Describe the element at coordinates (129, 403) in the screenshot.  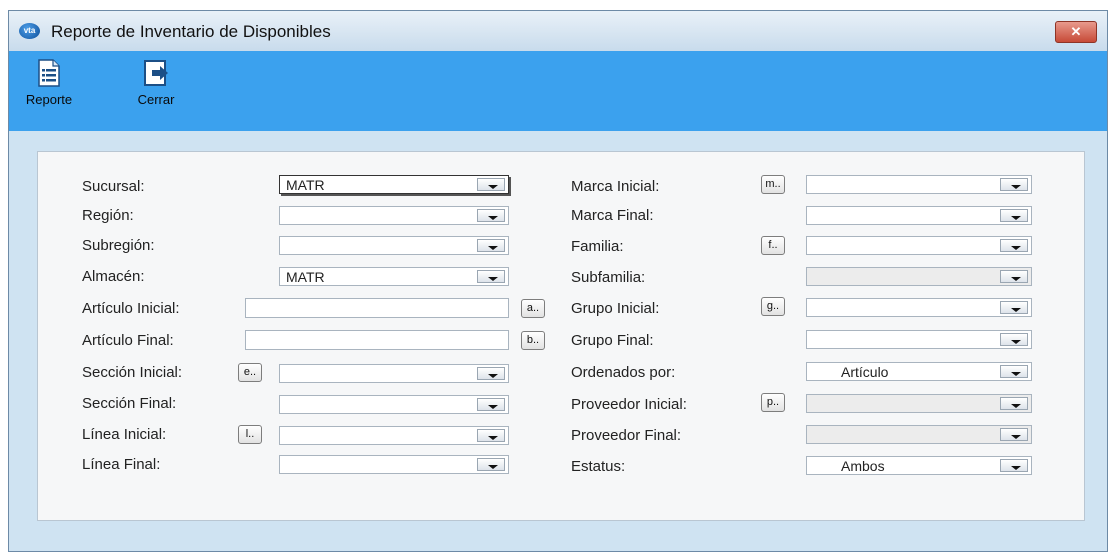
I see `seccion-final-label: Sección Final:` at that location.